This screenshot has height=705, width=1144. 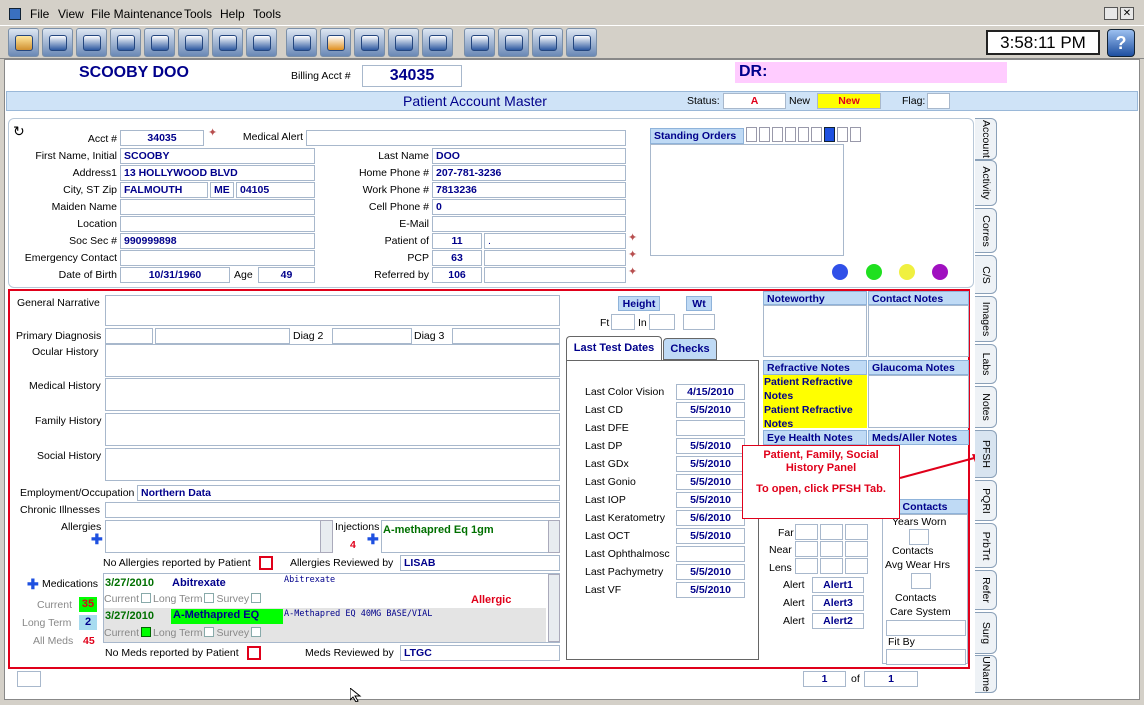 What do you see at coordinates (217, 224) in the screenshot?
I see `location-field` at bounding box center [217, 224].